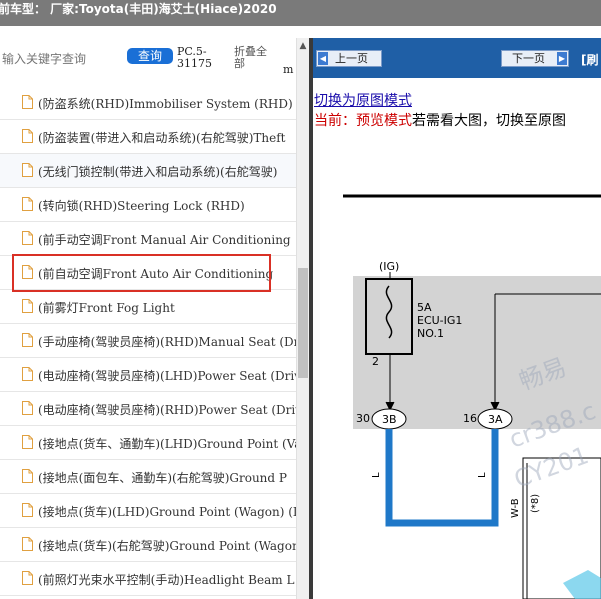  I want to click on tree-item: (电动座椅(驾驶员座椅)(RHD)Power Seat (Driv, so click(148, 409).